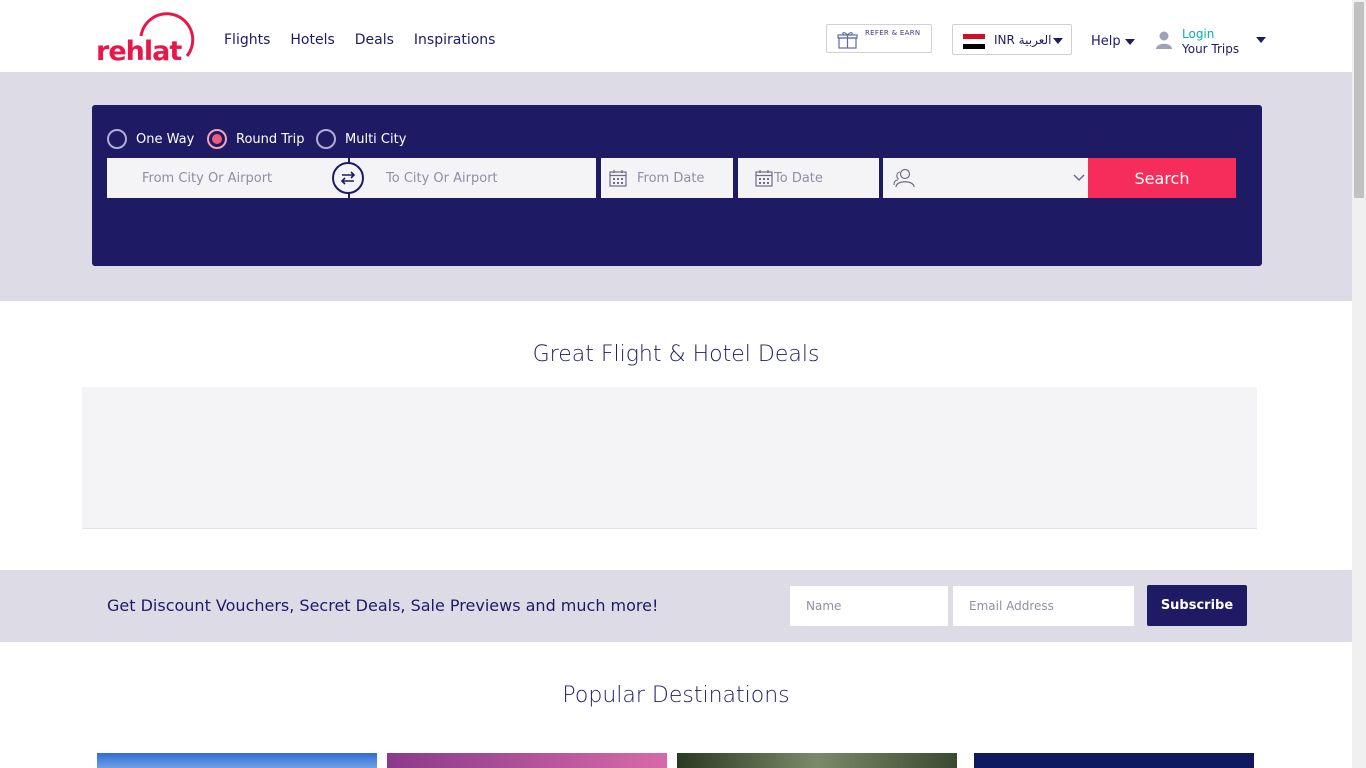  What do you see at coordinates (165, 139) in the screenshot?
I see `trip-type-label: One Way` at bounding box center [165, 139].